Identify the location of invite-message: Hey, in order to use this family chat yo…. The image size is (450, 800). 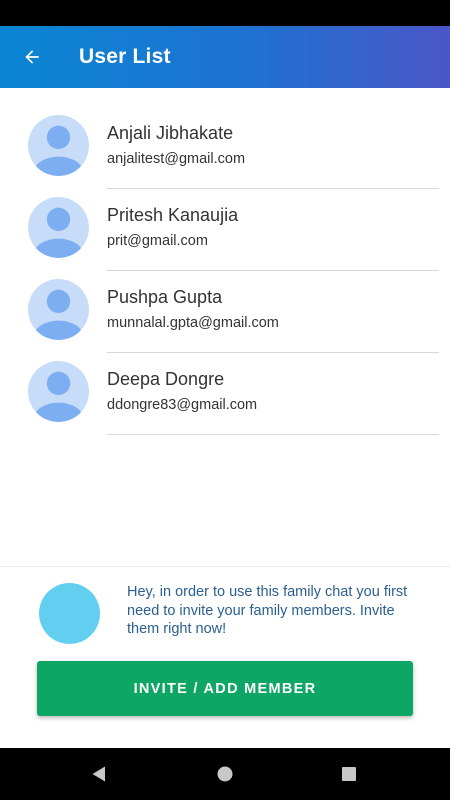
(267, 610).